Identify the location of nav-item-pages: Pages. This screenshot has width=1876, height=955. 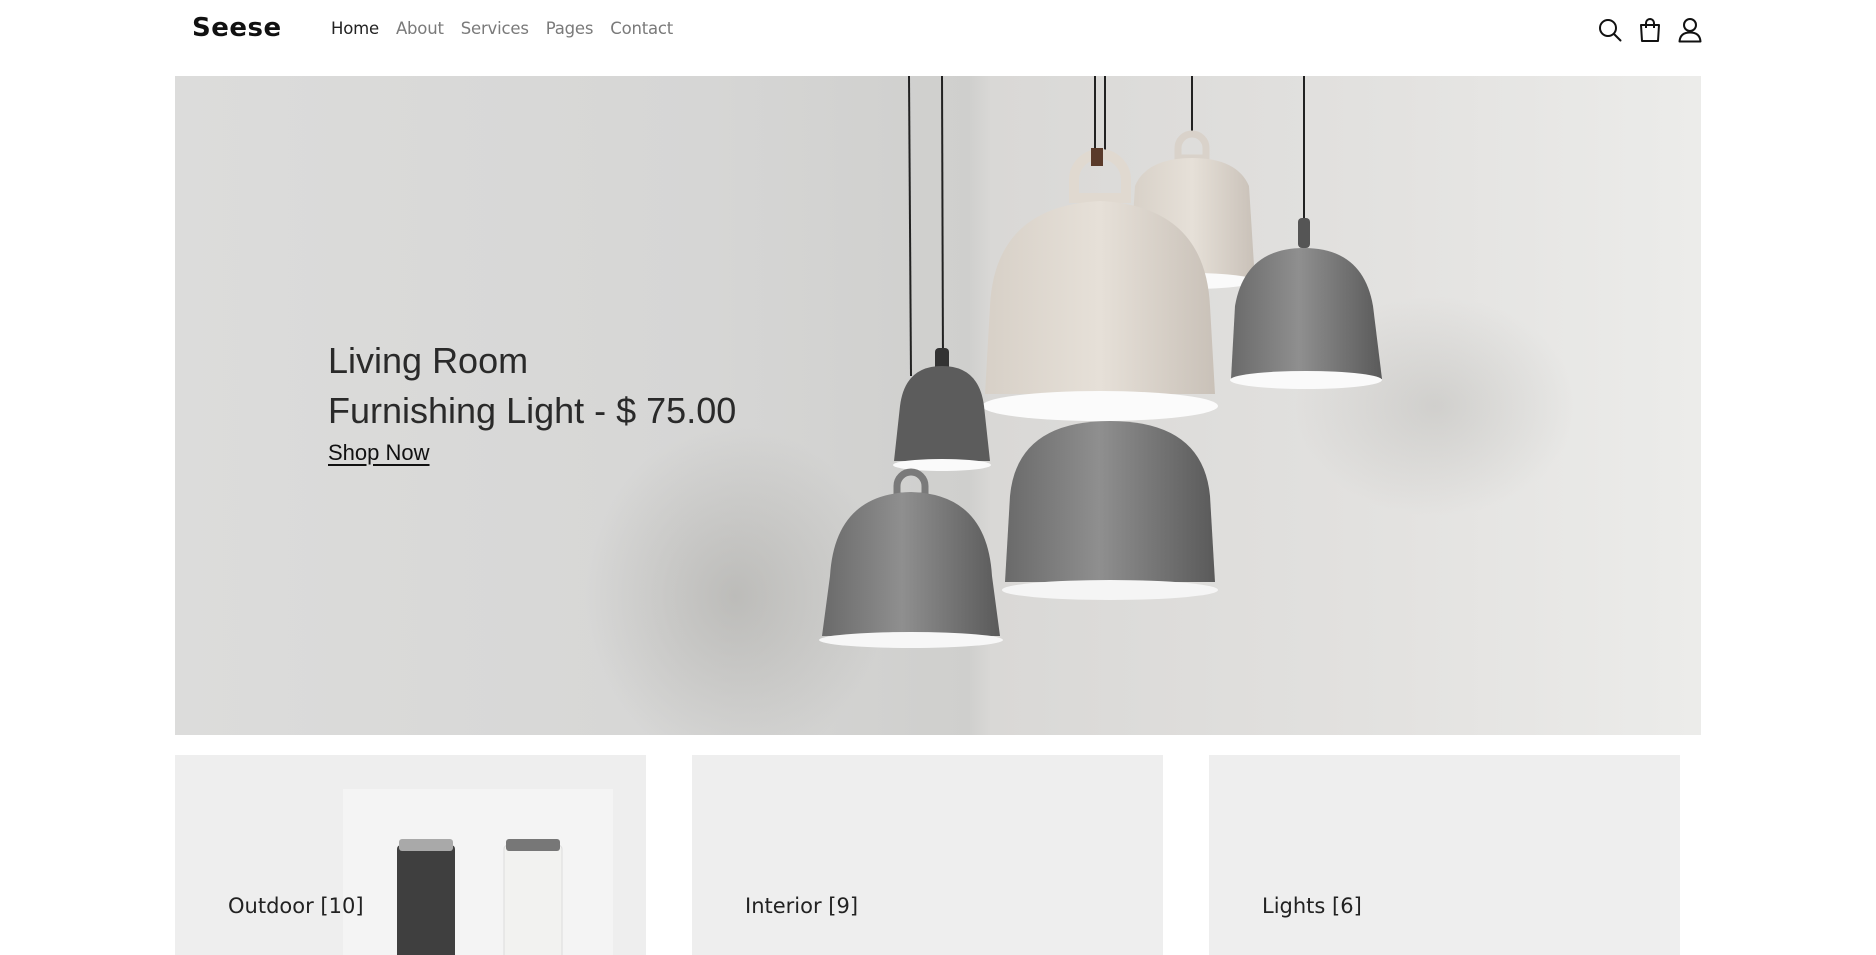
(570, 28).